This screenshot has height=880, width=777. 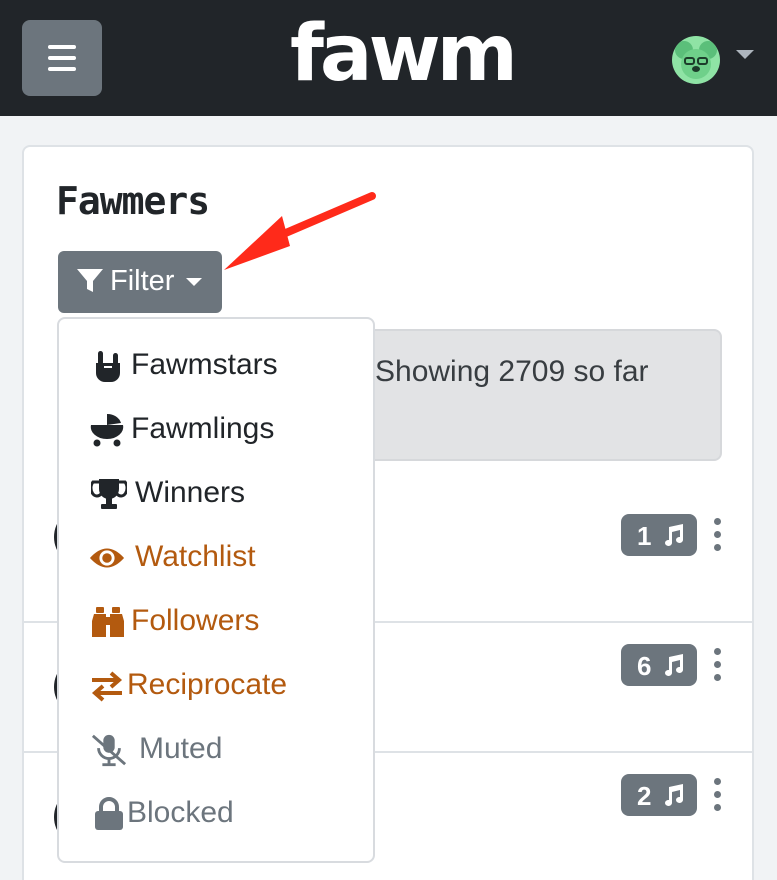 What do you see at coordinates (512, 371) in the screenshot?
I see `results-count-text: Showing 2709 so far` at bounding box center [512, 371].